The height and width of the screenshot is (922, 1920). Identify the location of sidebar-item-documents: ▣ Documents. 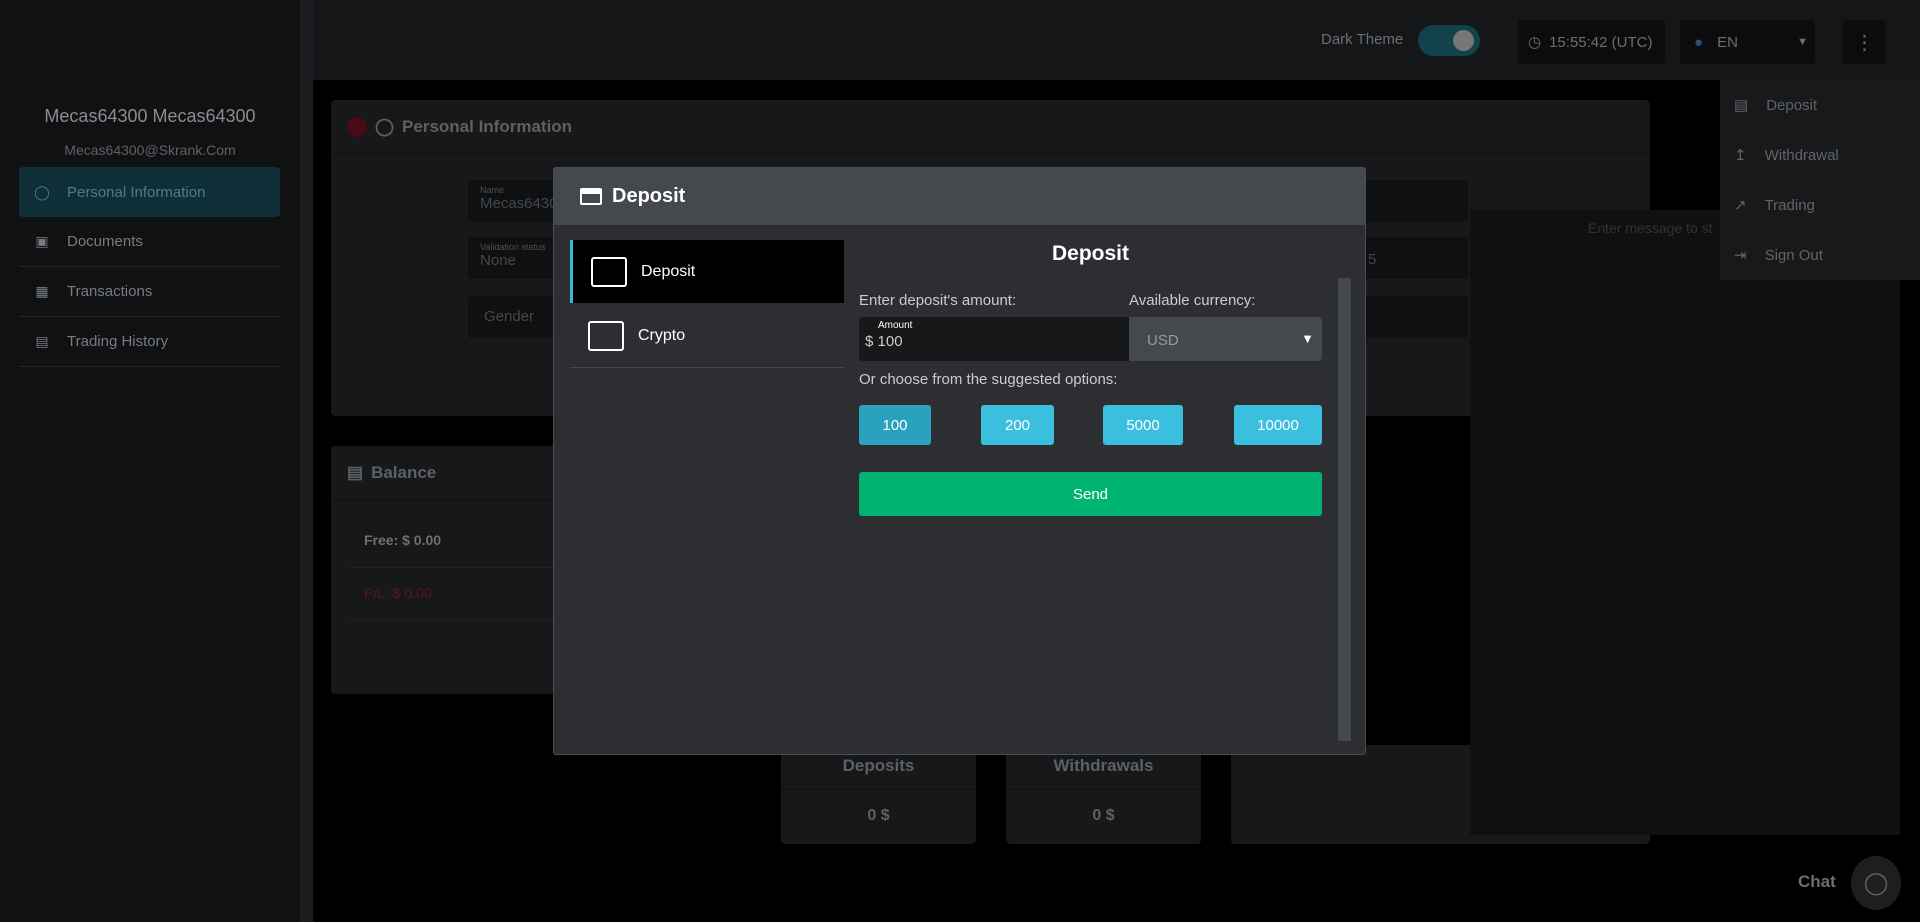
(149, 242).